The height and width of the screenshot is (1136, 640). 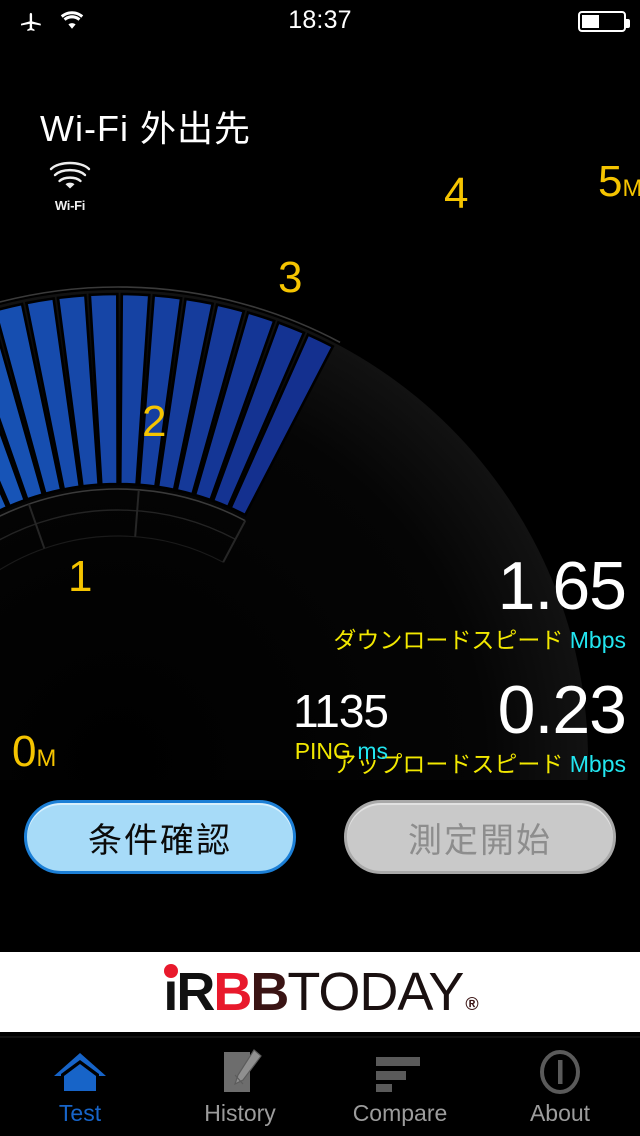 What do you see at coordinates (400, 1072) in the screenshot?
I see `bar-chart-icon` at bounding box center [400, 1072].